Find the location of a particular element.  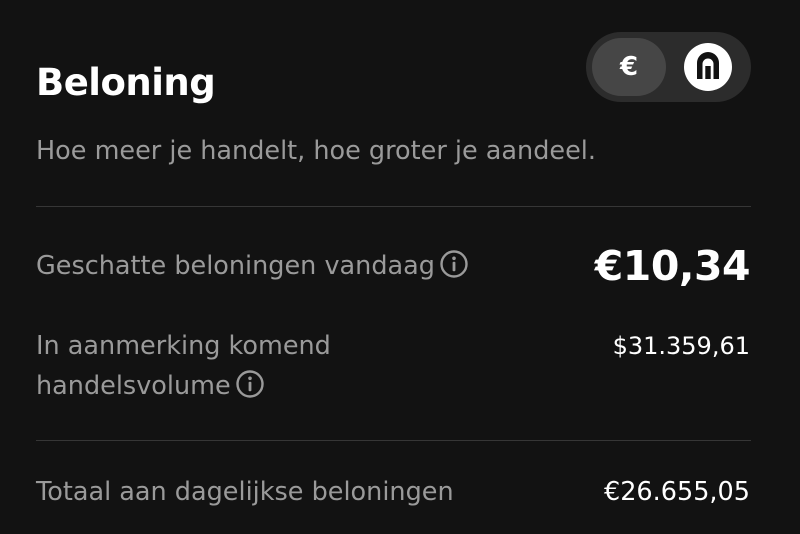

estimated-rewards-value: €10,34 is located at coordinates (672, 266).